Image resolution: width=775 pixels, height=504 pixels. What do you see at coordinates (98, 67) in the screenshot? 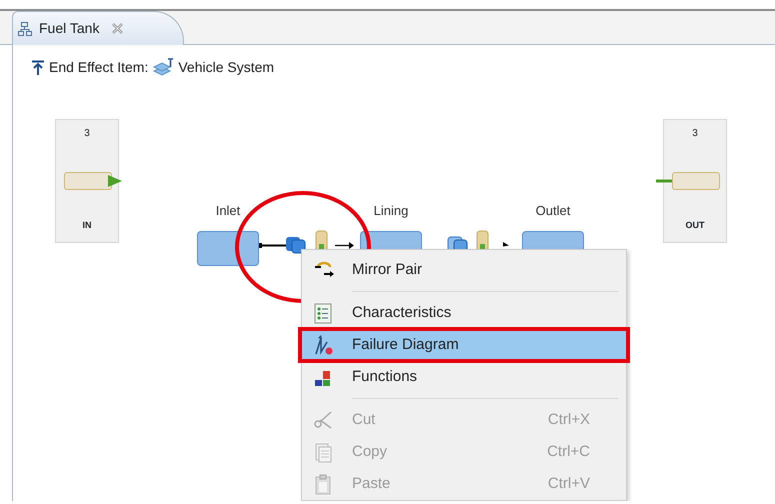
I see `end-effect-label: End Effect Item:` at bounding box center [98, 67].